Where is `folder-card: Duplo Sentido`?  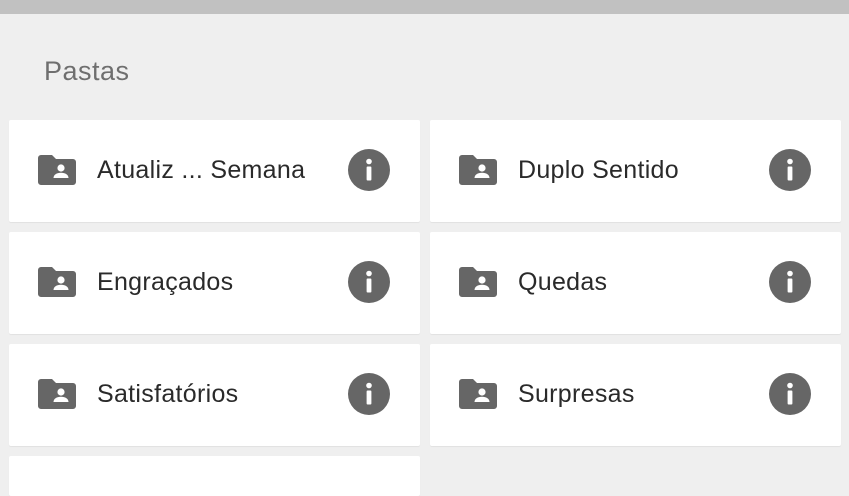 folder-card: Duplo Sentido is located at coordinates (635, 171).